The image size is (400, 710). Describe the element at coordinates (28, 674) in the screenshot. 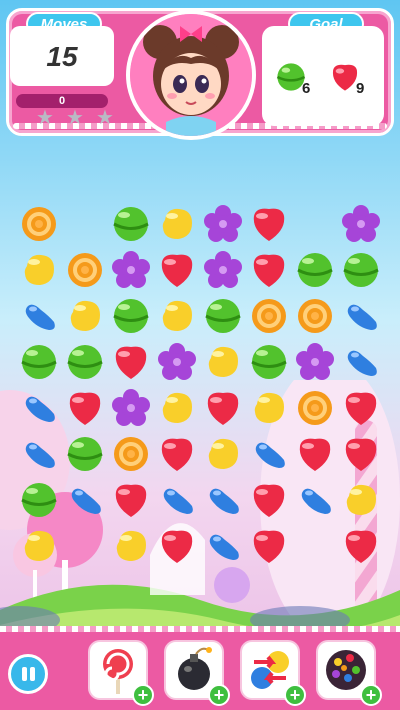

I see `pause-button` at that location.